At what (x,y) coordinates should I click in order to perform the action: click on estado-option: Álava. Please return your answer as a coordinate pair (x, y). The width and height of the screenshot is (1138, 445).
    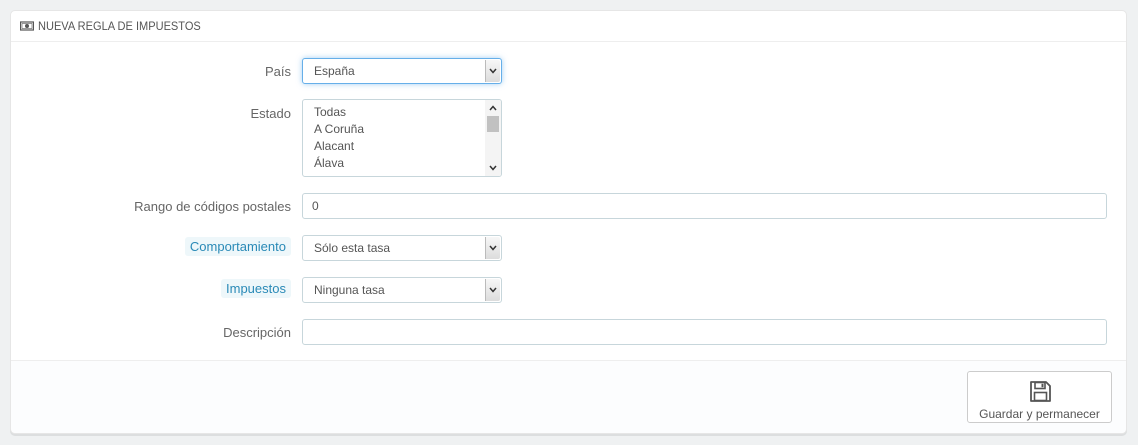
    Looking at the image, I should click on (333, 163).